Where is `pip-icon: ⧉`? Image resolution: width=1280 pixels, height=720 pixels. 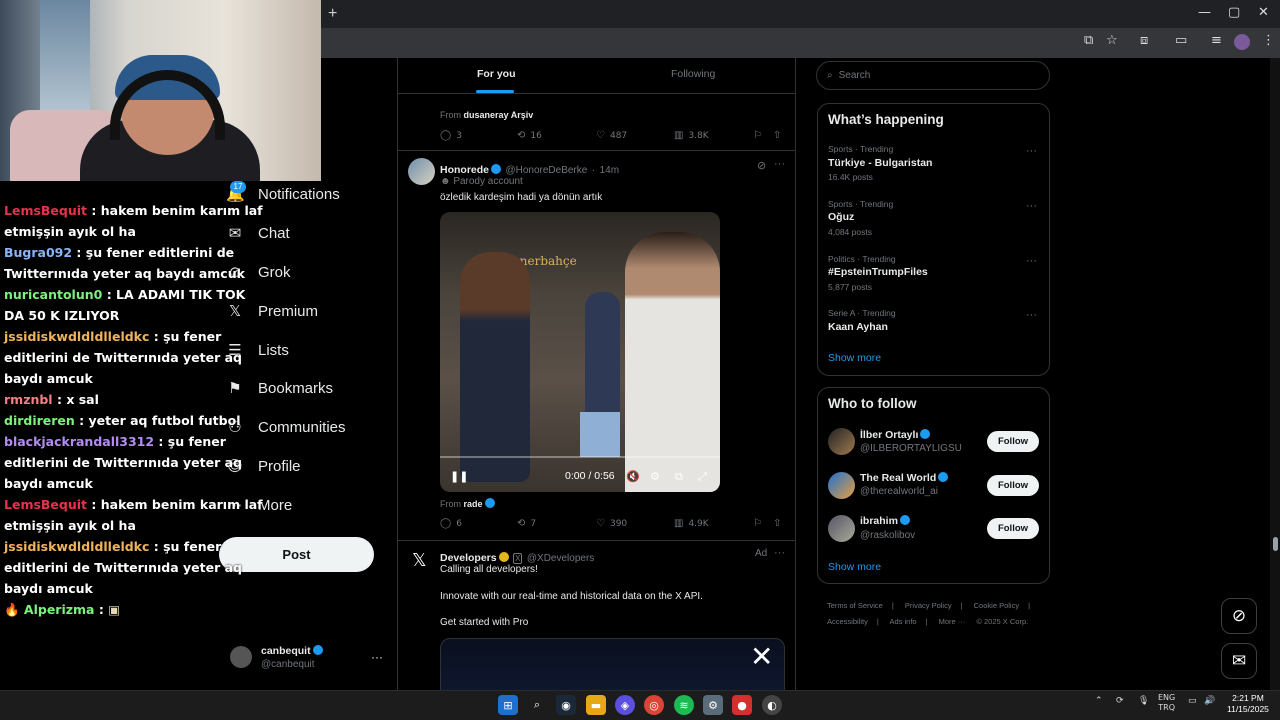 pip-icon: ⧉ is located at coordinates (679, 477).